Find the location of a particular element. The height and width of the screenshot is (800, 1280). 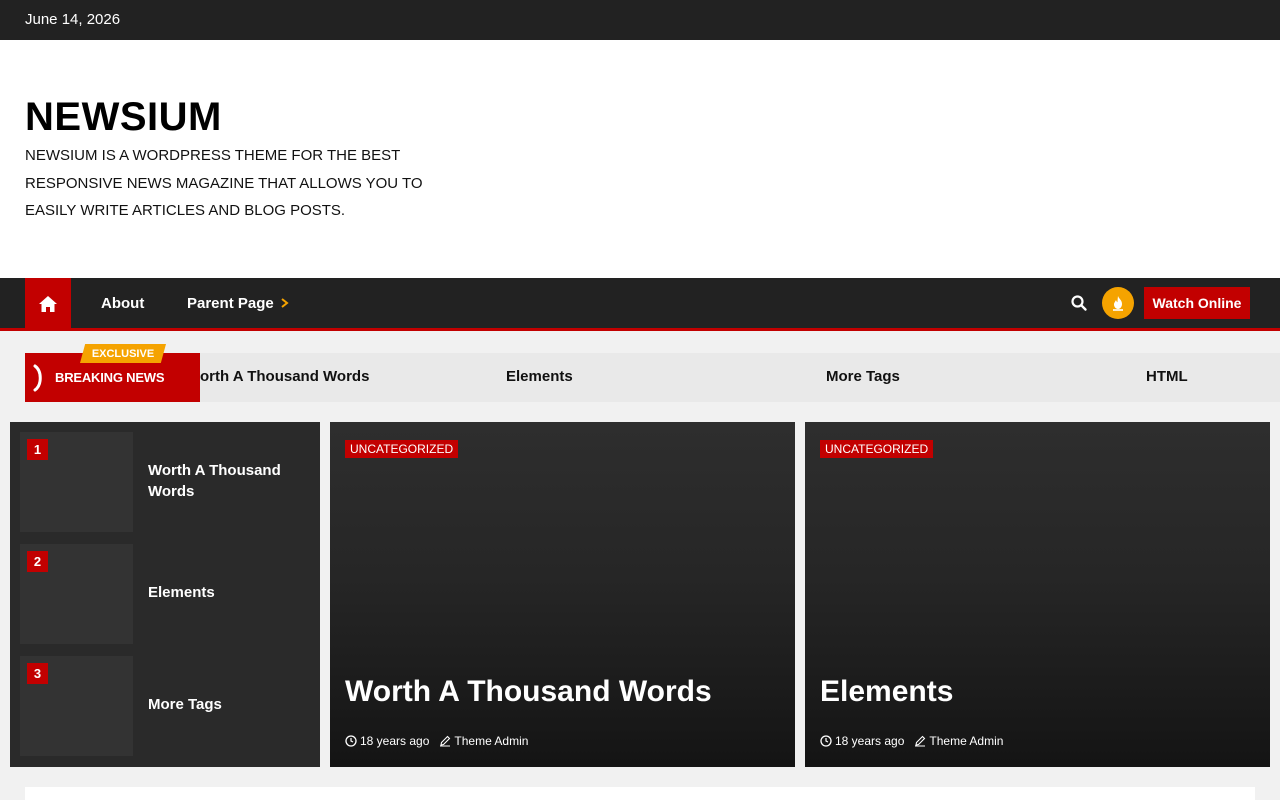

nav-item-parent-page-label: Parent Page is located at coordinates (230, 303).